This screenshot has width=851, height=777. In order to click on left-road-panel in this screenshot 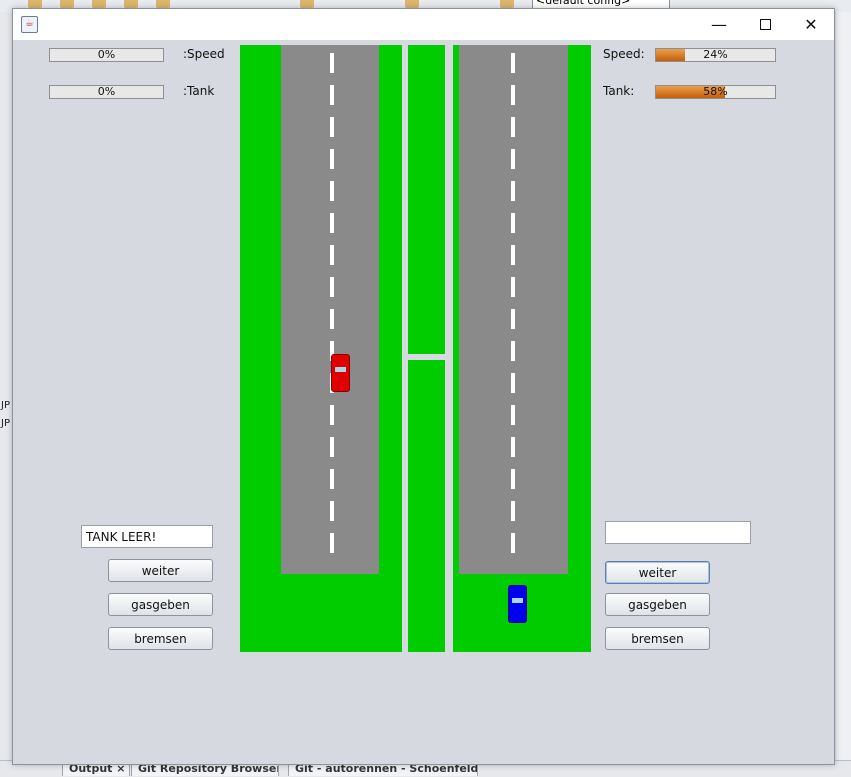, I will do `click(321, 348)`.